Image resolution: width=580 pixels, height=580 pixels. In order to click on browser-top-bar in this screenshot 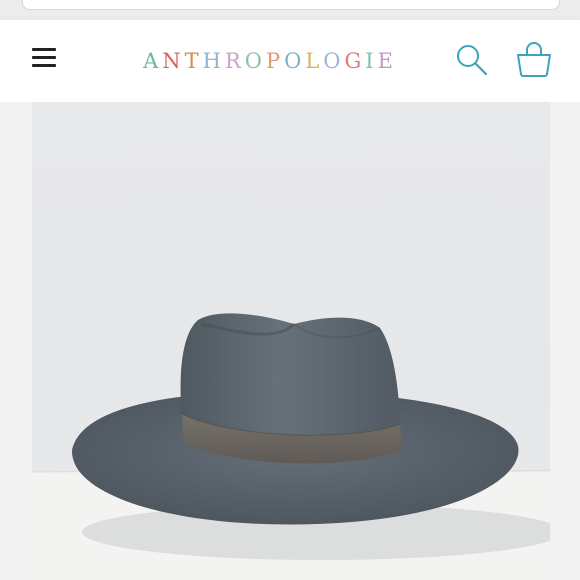, I will do `click(290, 10)`.